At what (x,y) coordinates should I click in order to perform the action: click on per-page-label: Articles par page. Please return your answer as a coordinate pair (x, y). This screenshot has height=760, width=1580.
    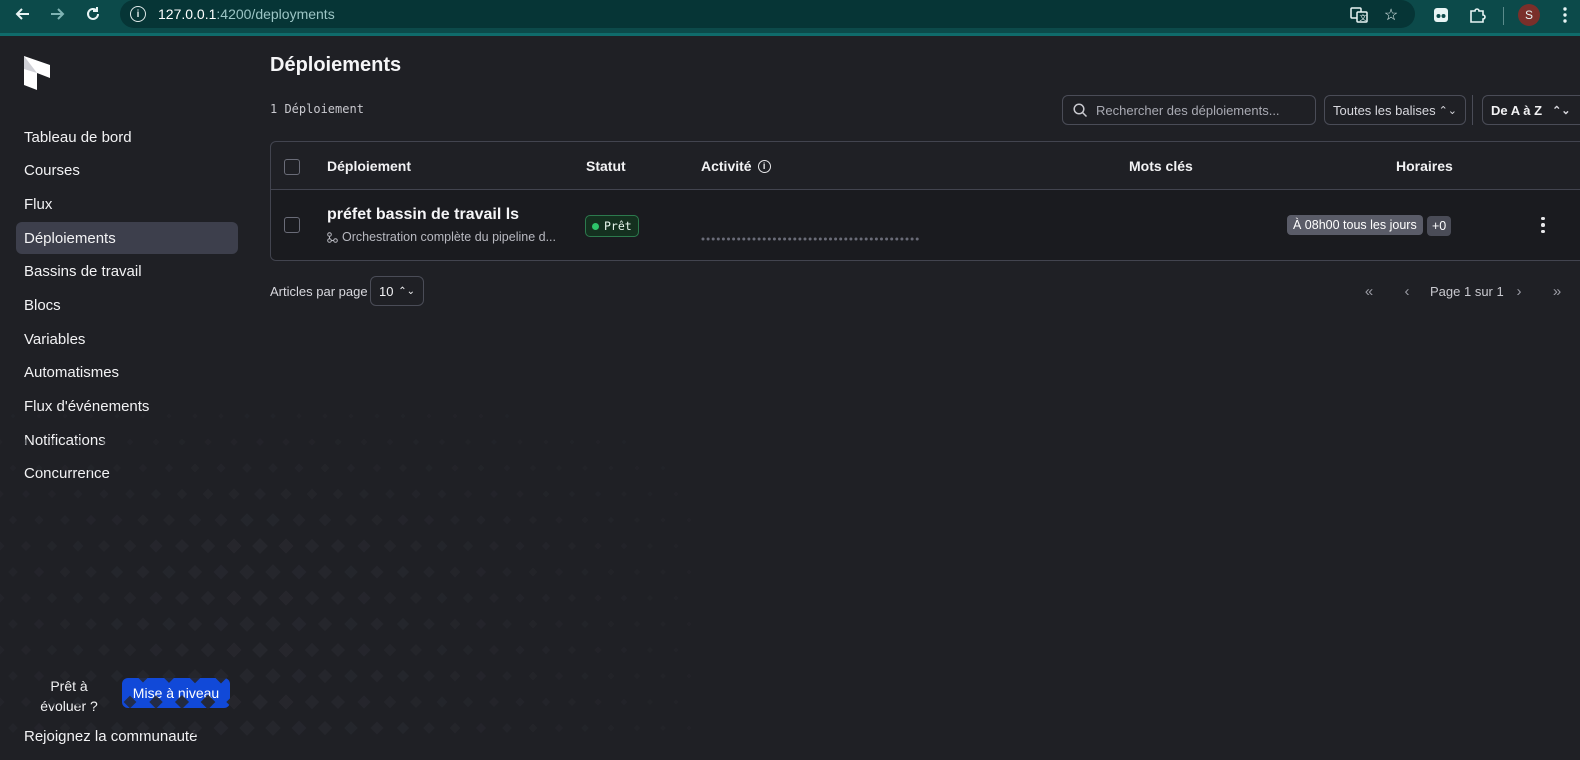
    Looking at the image, I should click on (319, 291).